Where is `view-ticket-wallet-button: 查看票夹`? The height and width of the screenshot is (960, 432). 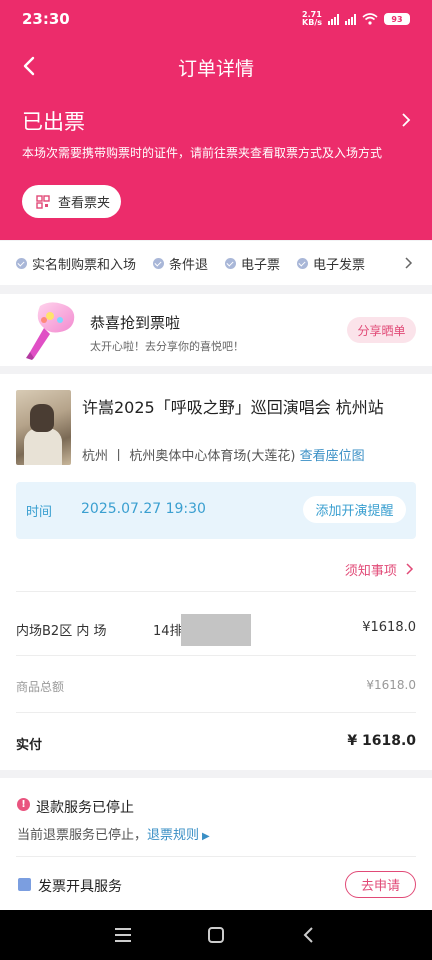
view-ticket-wallet-button: 查看票夹 is located at coordinates (71, 201).